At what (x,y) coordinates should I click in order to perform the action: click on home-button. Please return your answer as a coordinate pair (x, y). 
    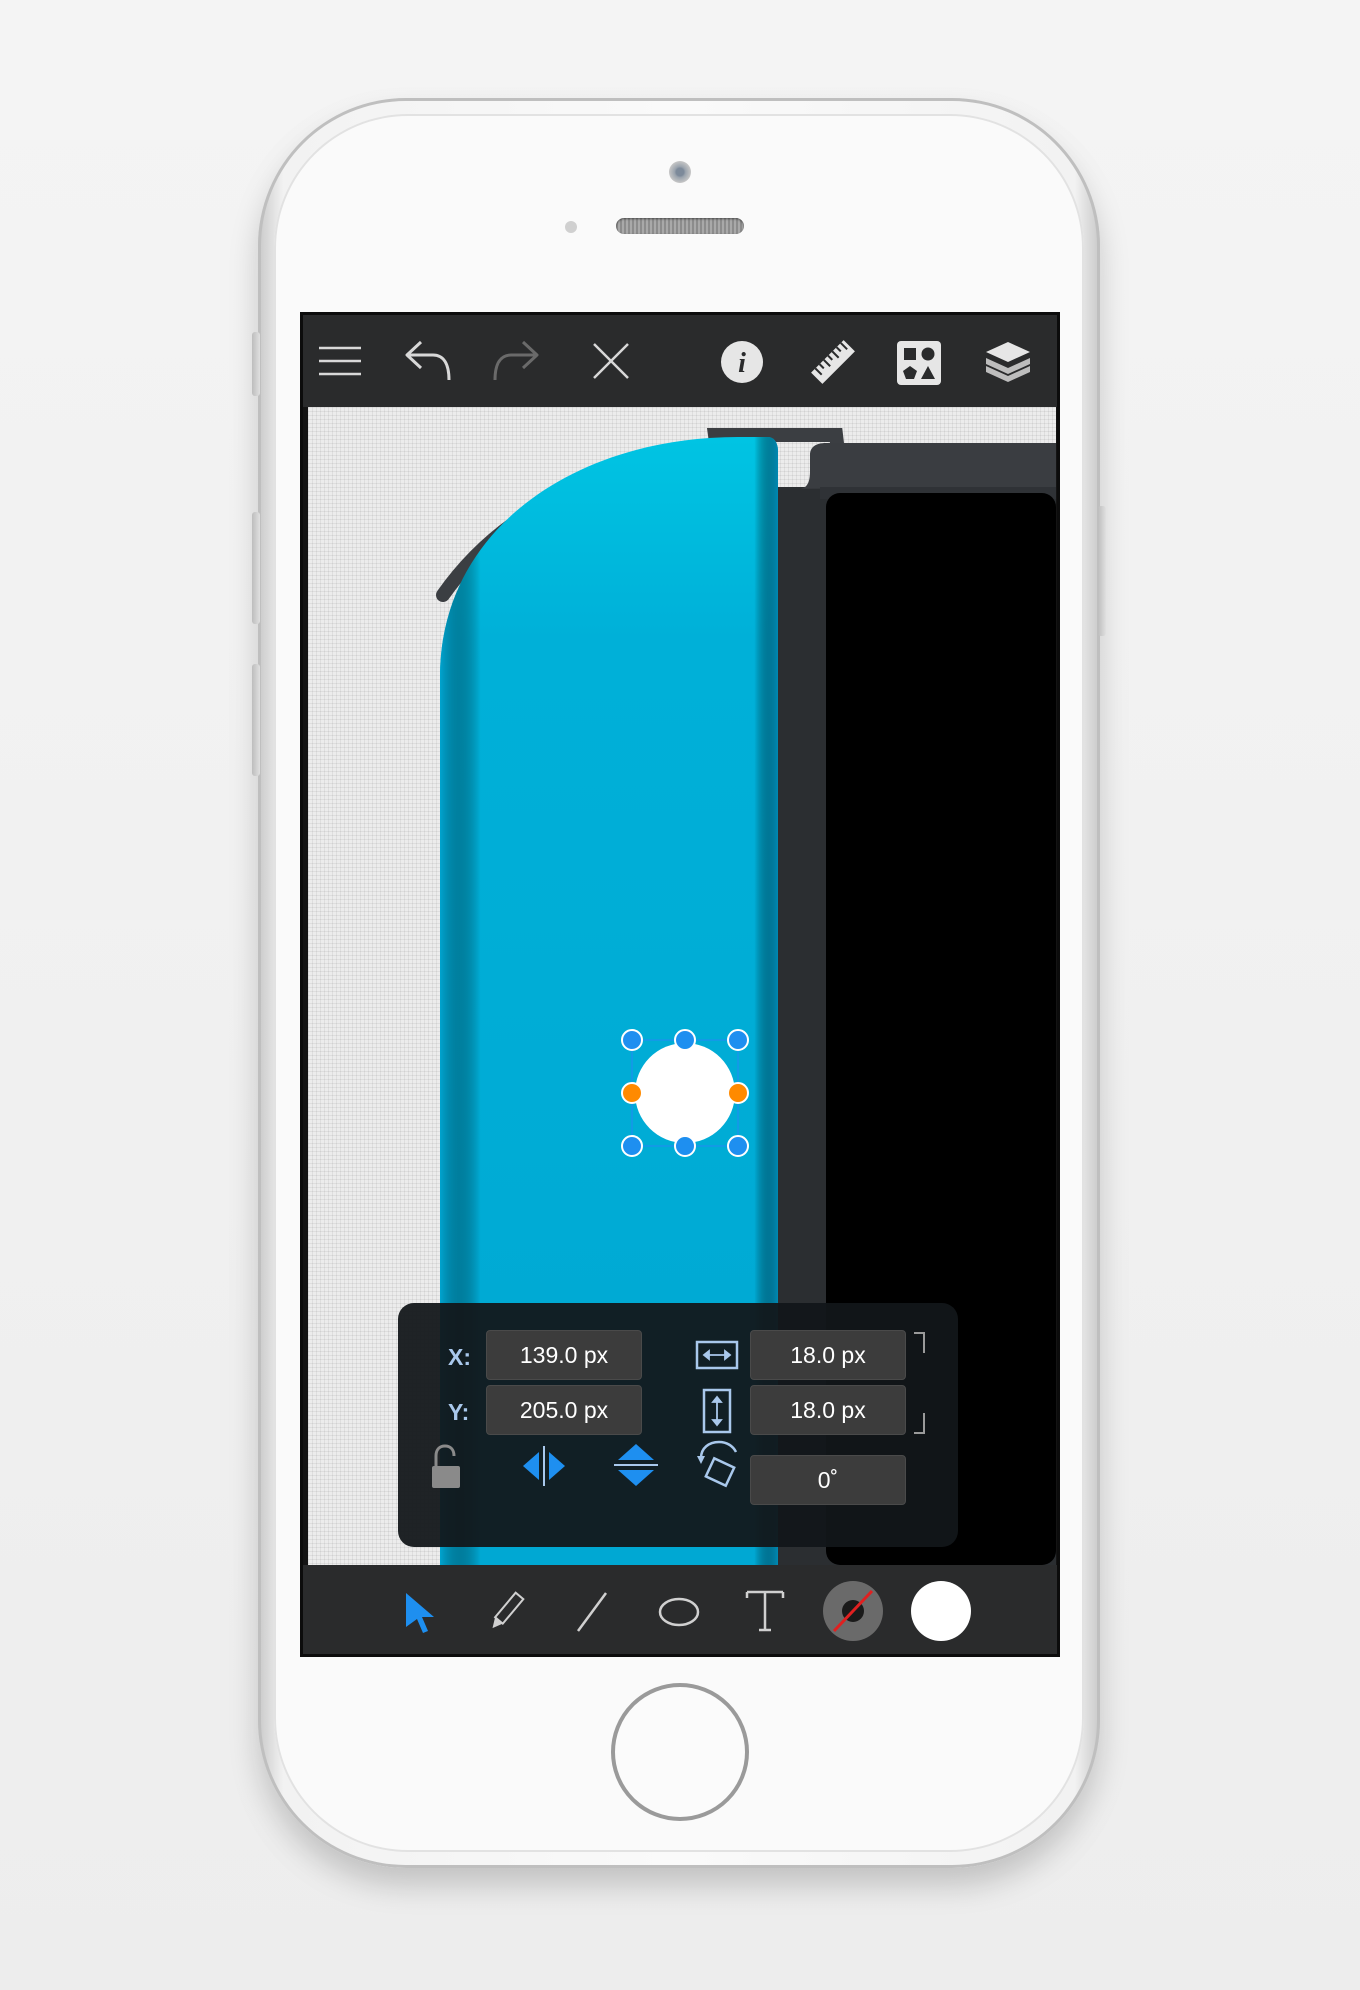
    Looking at the image, I should click on (680, 1752).